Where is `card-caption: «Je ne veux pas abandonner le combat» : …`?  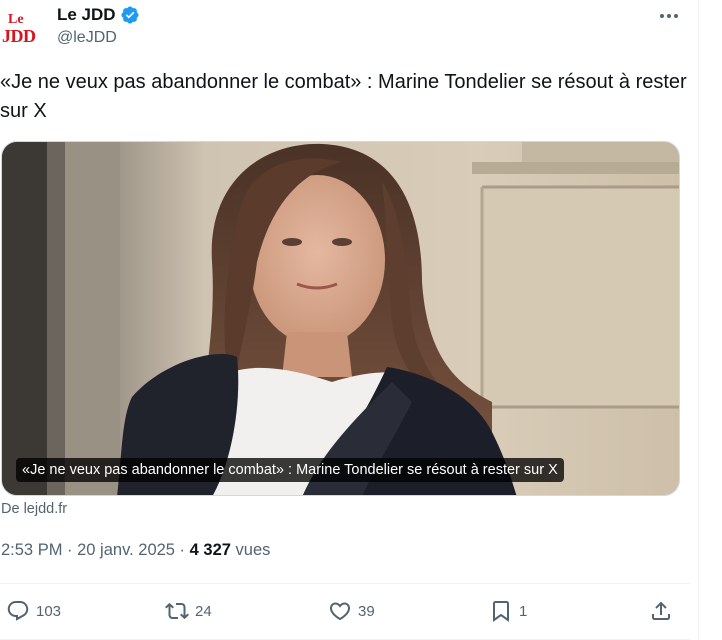
card-caption: «Je ne veux pas abandonner le combat» : … is located at coordinates (290, 470).